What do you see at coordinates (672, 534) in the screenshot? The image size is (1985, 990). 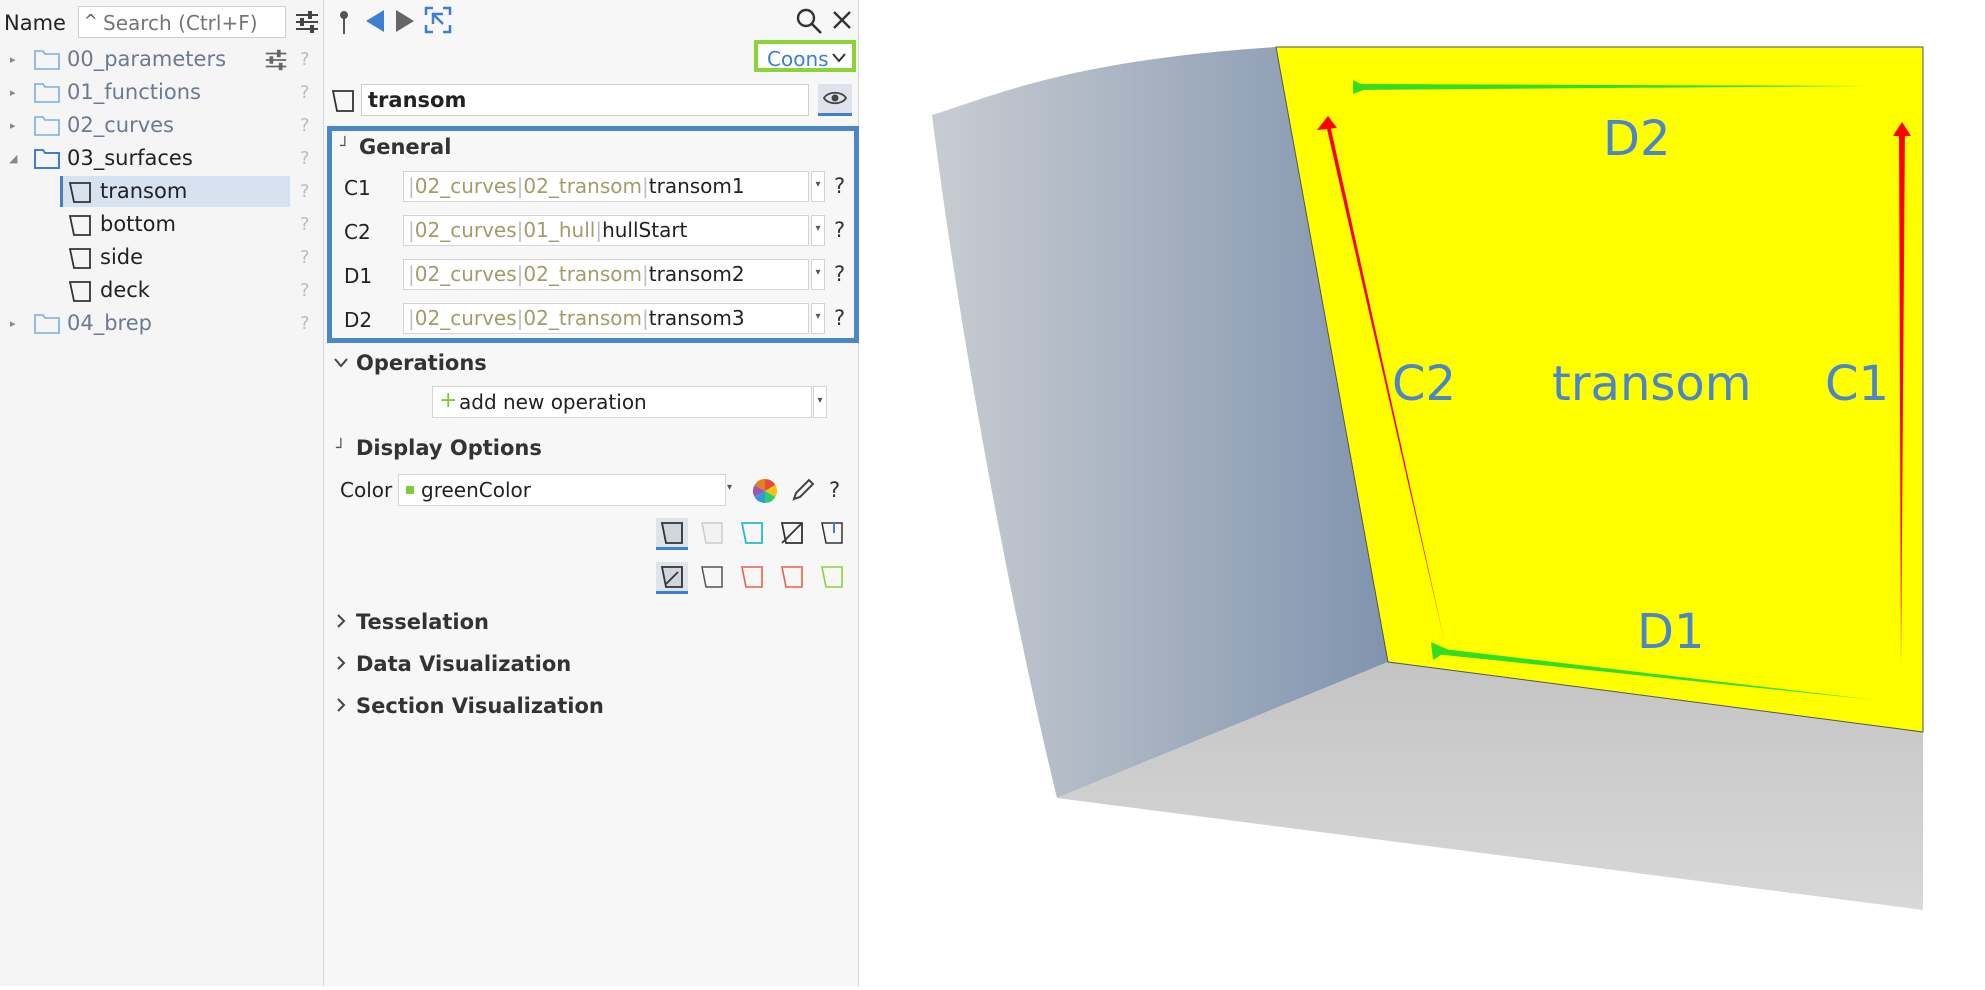 I see `display-shaded-button` at bounding box center [672, 534].